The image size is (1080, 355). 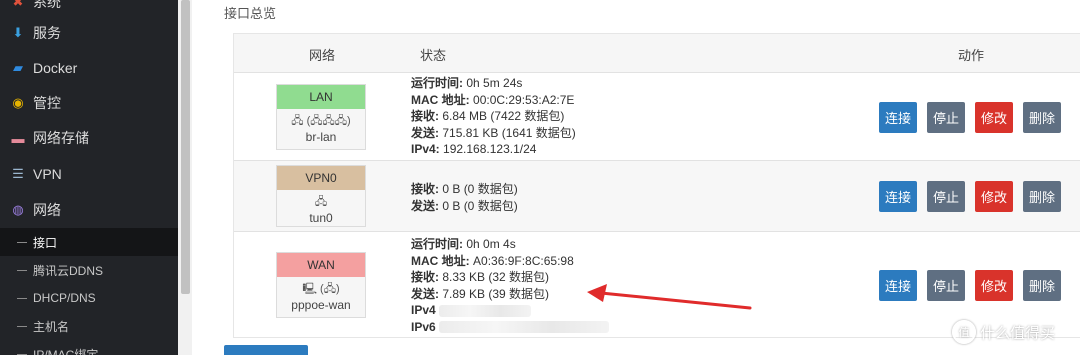 I want to click on interface-name: LAN, so click(x=321, y=97).